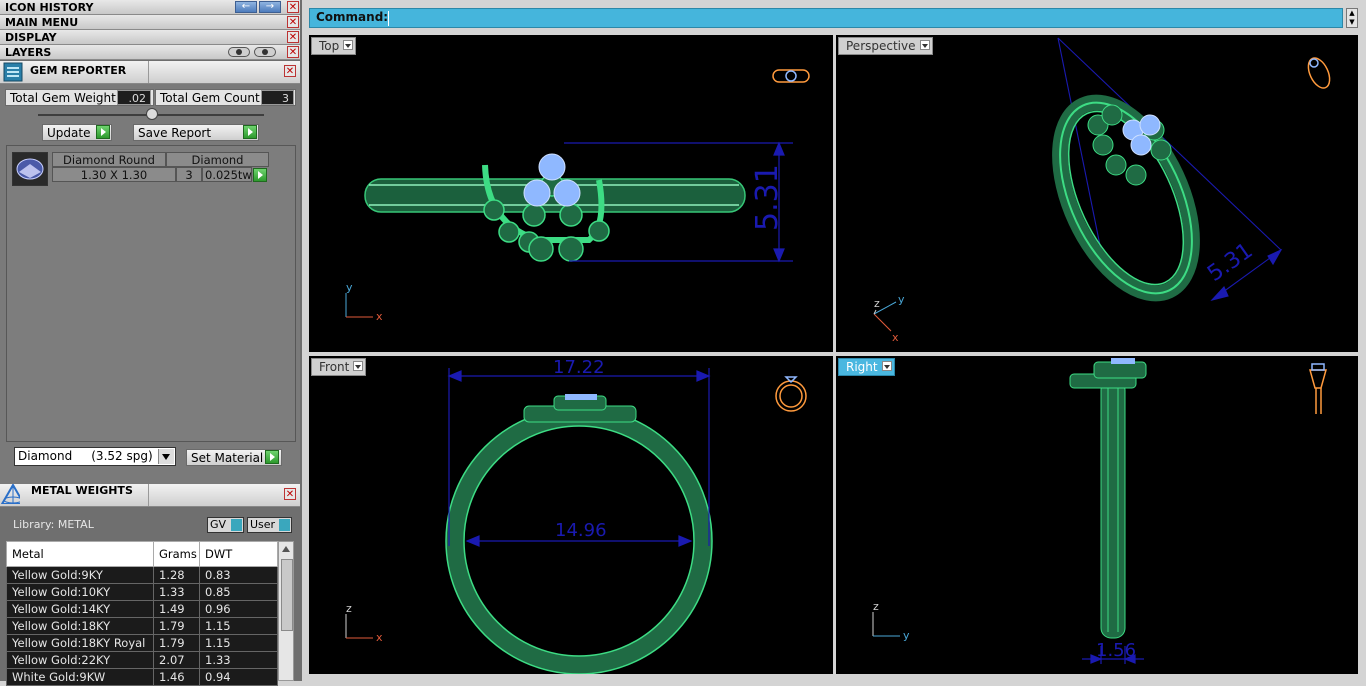 The width and height of the screenshot is (1366, 686). I want to click on gem-reporter-icon, so click(13, 72).